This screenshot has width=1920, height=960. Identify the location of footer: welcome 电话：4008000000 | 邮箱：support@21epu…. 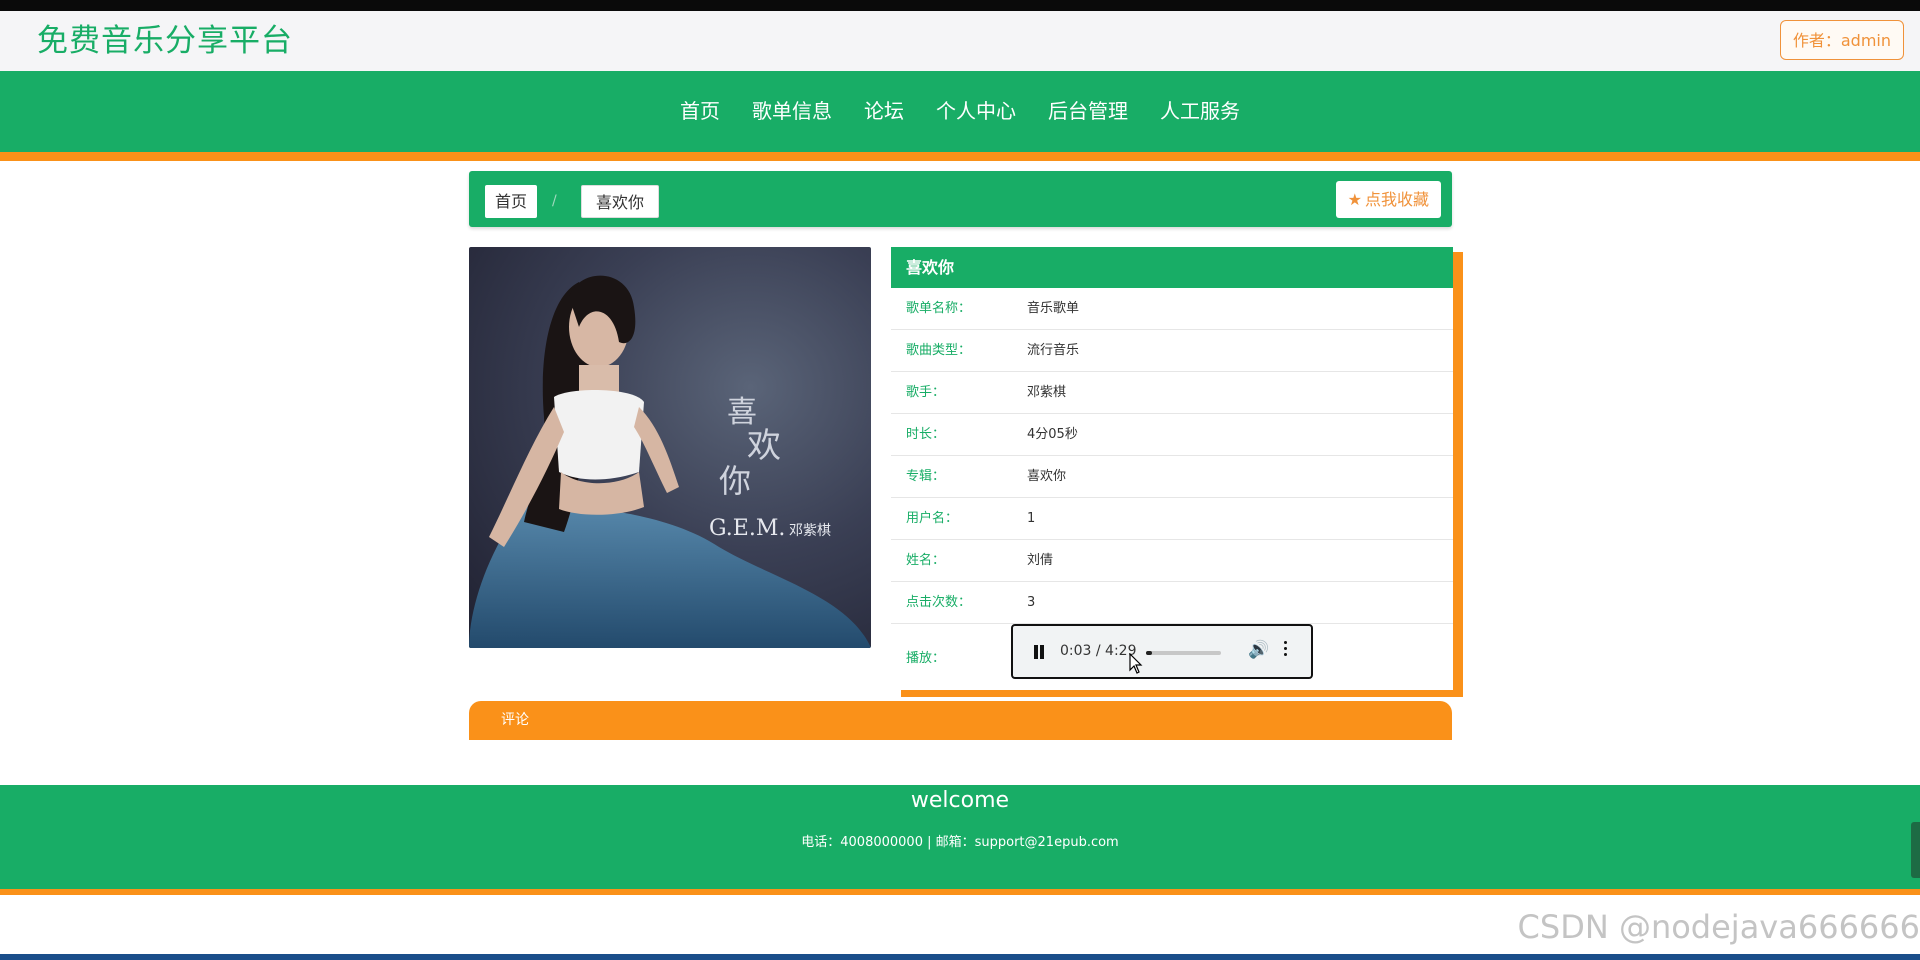
(960, 837).